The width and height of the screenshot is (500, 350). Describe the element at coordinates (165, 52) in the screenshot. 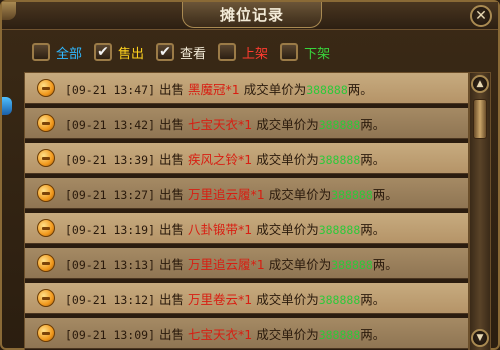

I see `filter-view-checkbox: ✔` at that location.